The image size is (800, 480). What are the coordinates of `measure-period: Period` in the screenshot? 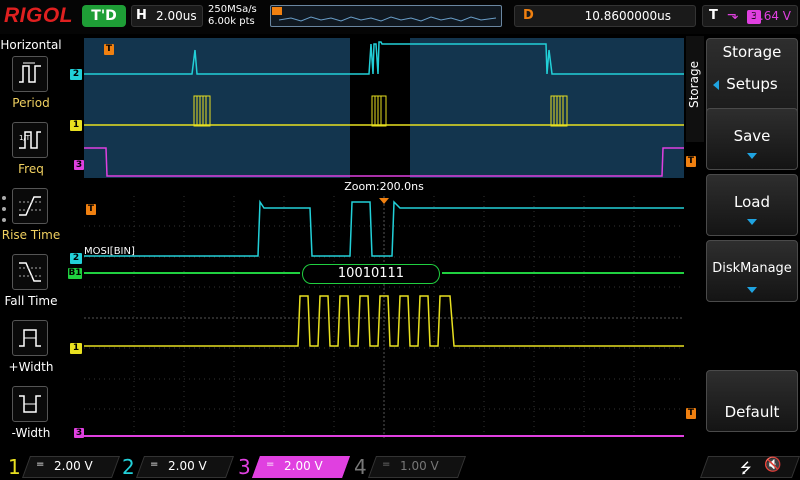 It's located at (31, 87).